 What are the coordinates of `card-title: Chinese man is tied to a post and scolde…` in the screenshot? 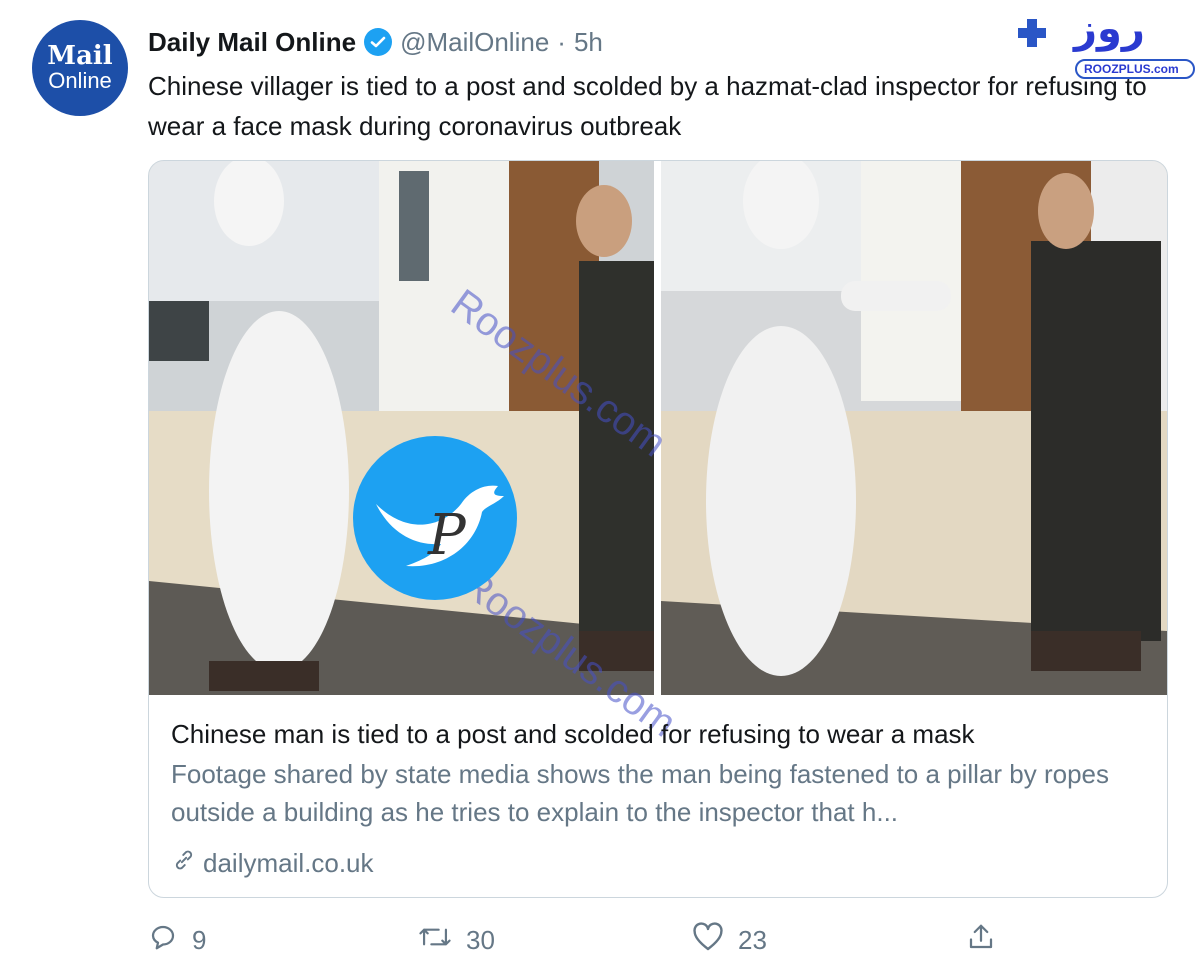 It's located at (573, 734).